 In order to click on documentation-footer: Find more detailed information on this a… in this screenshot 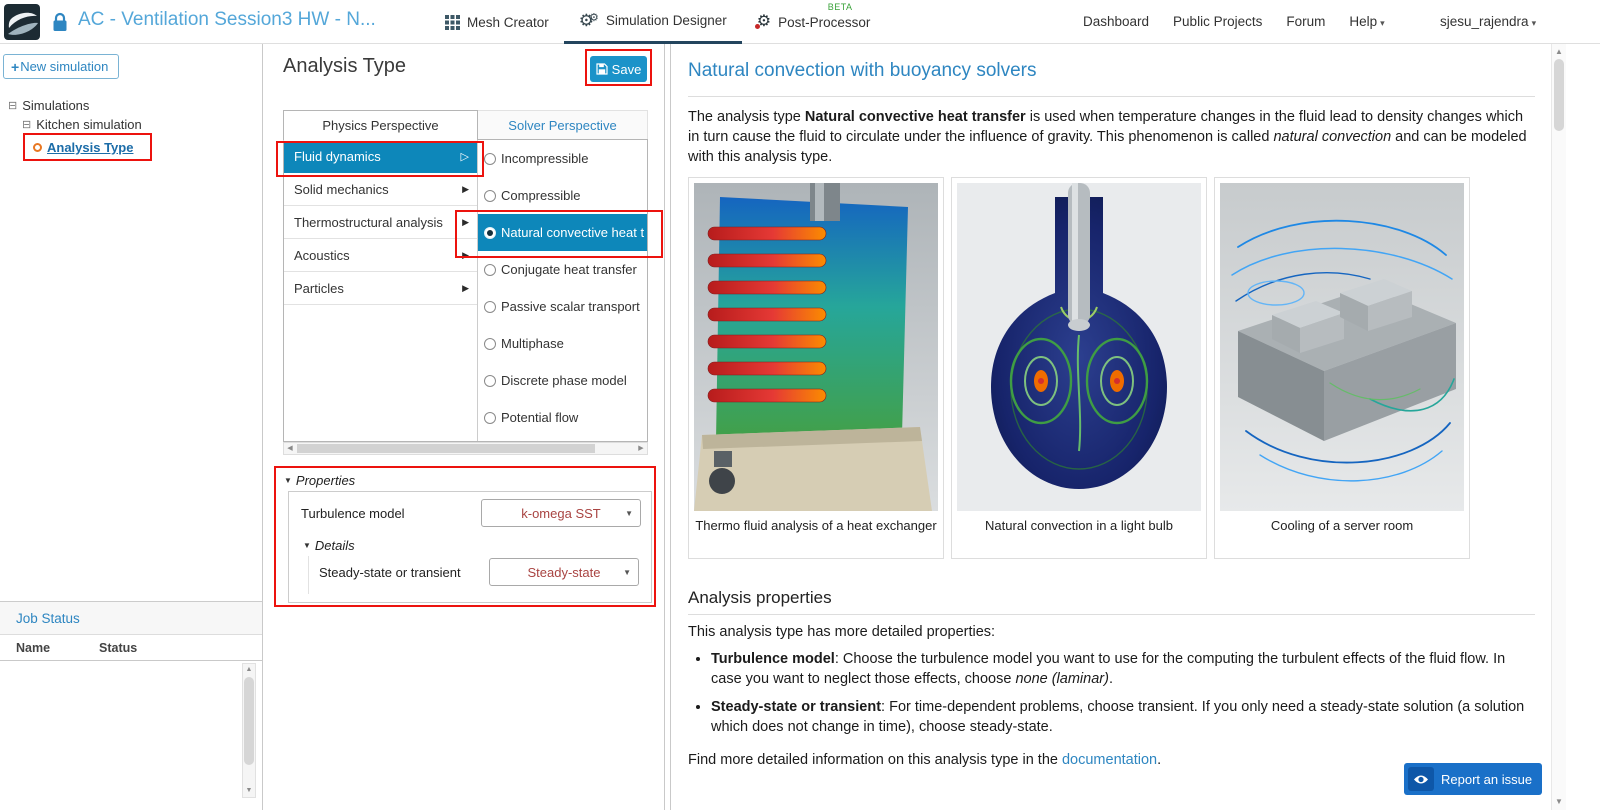, I will do `click(925, 760)`.